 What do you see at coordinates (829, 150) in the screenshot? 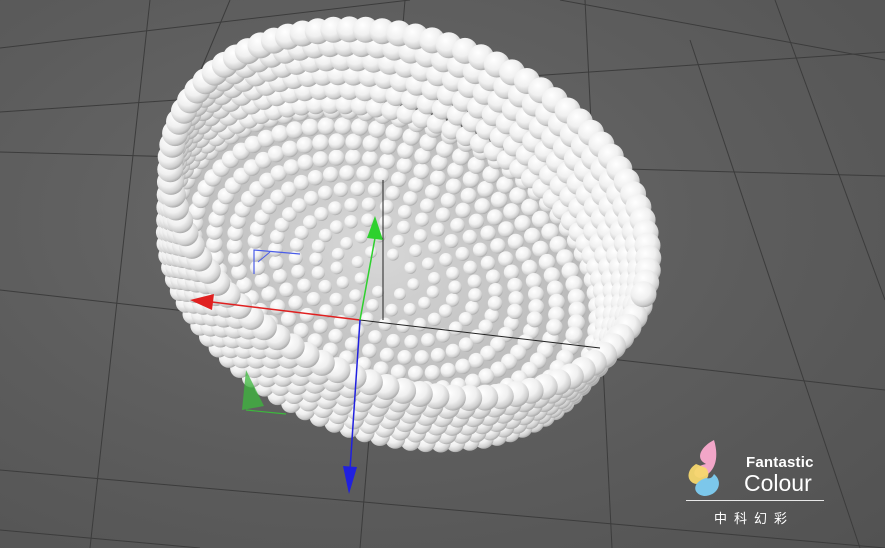
I see `grid-line` at bounding box center [829, 150].